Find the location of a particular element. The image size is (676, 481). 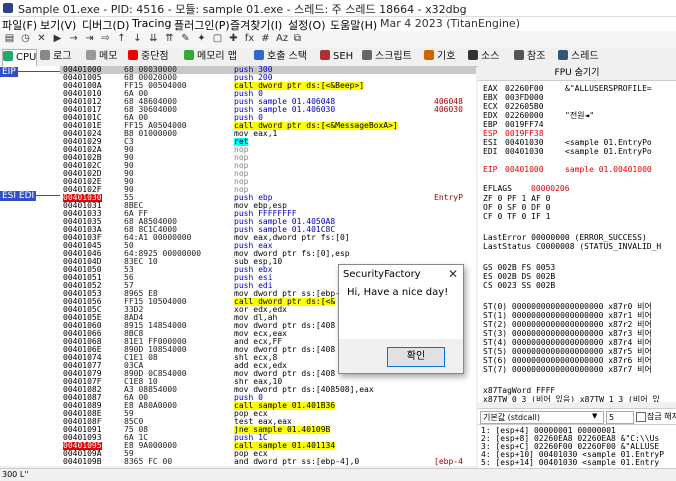

register-value: 02260000 is located at coordinates (535, 115).